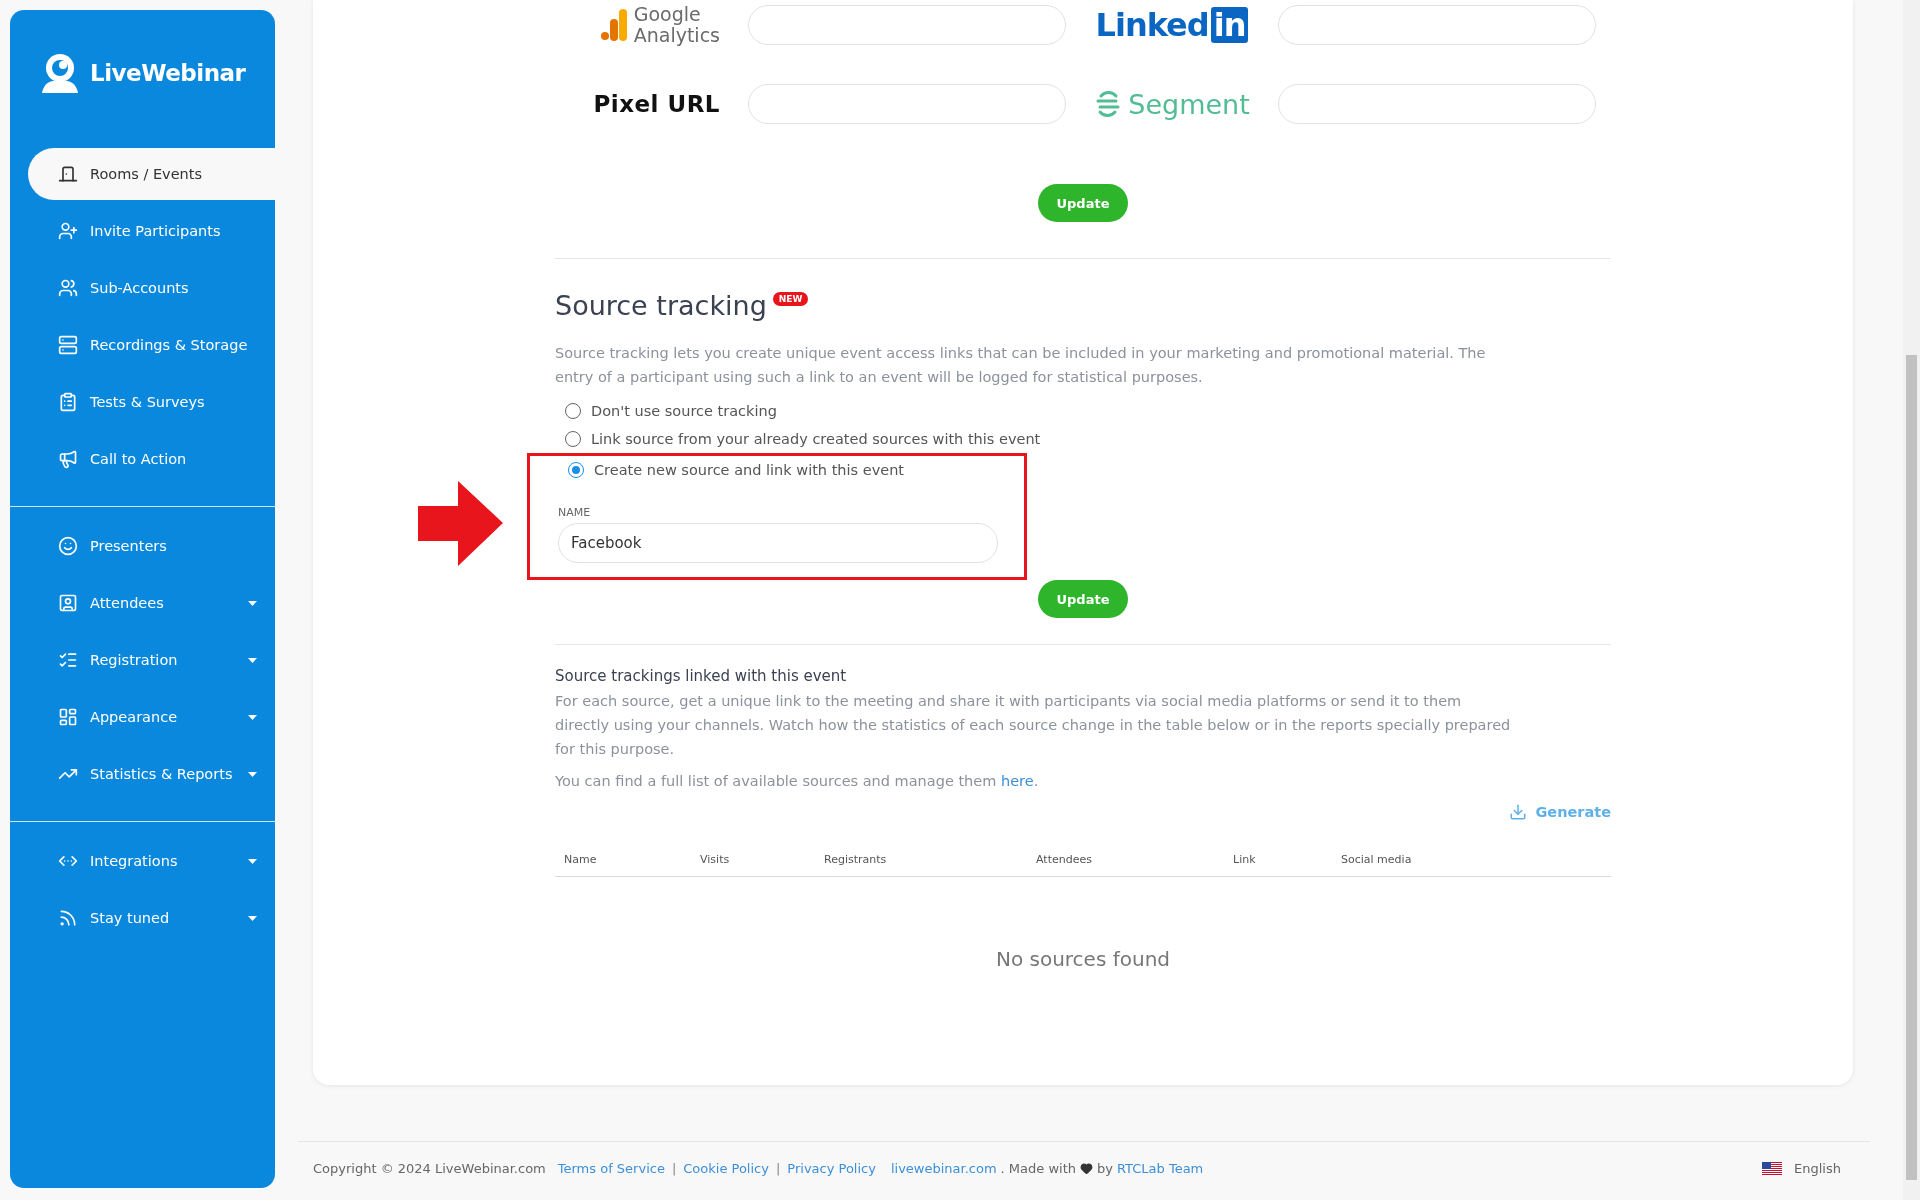 This screenshot has width=1920, height=1200. Describe the element at coordinates (142, 918) in the screenshot. I see `sidebar-item: Stay tuned` at that location.